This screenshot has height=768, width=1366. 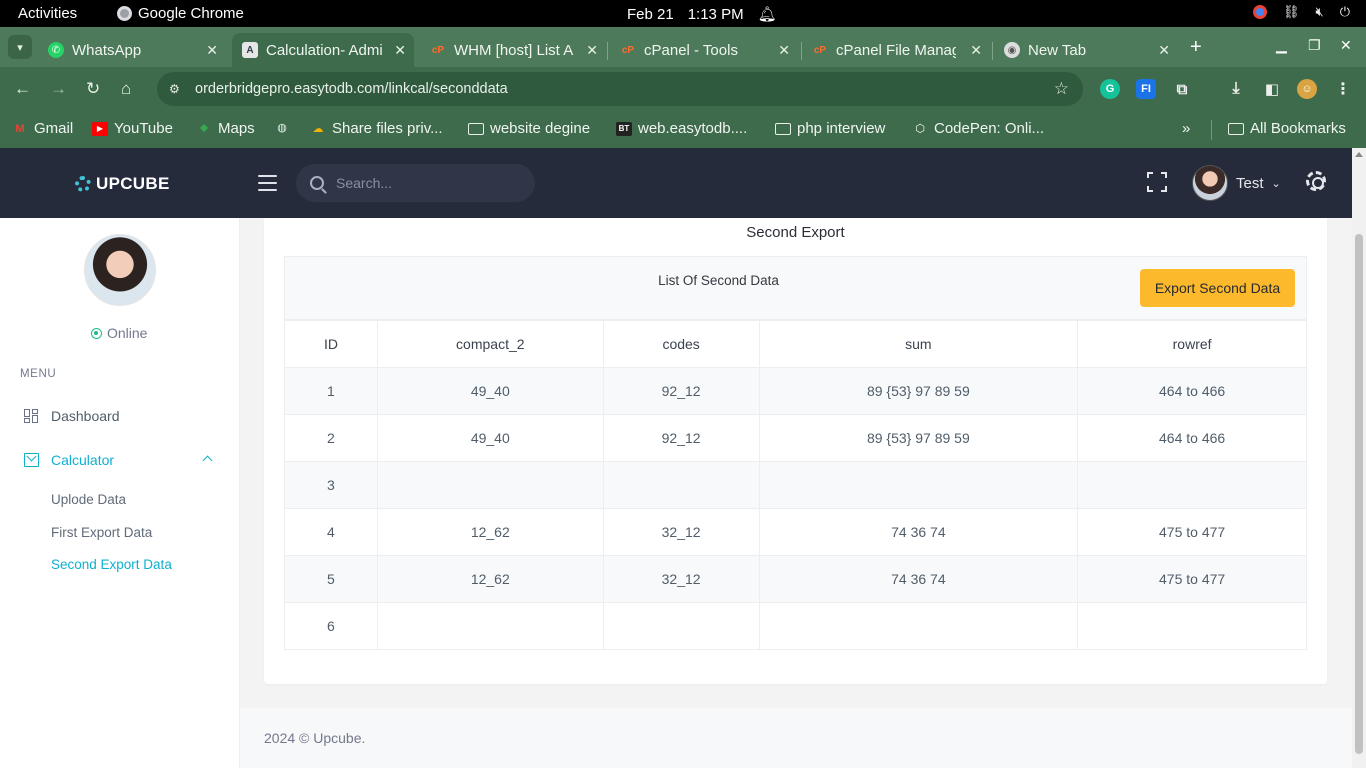 What do you see at coordinates (896, 50) in the screenshot?
I see `tab-cpanel-file-manager: cP cPanel File Manag ✕` at bounding box center [896, 50].